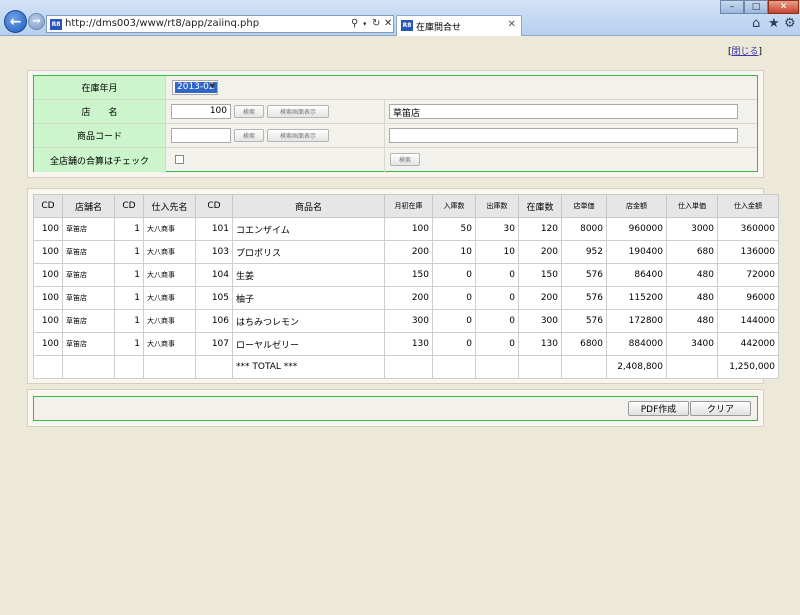 This screenshot has width=800, height=615. What do you see at coordinates (365, 24) in the screenshot?
I see `dropdown-icon: ▾` at bounding box center [365, 24].